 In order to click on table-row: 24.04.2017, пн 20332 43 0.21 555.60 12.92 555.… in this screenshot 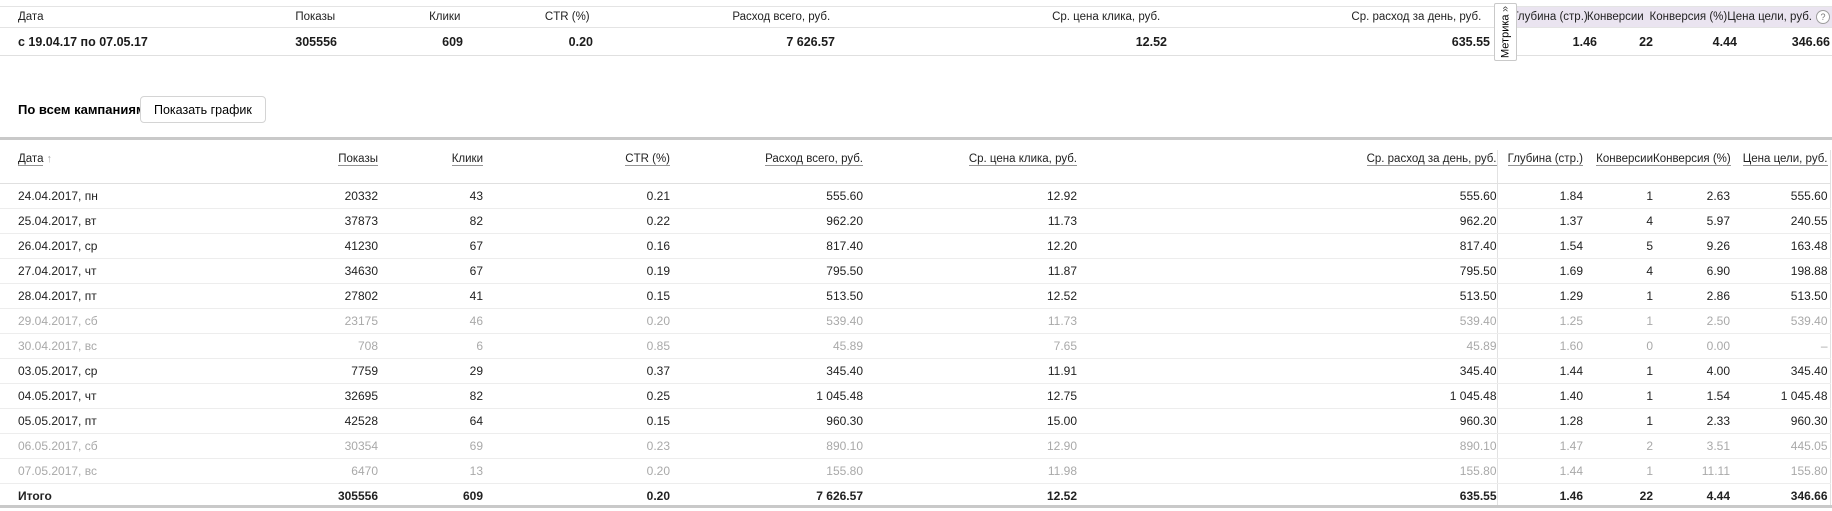, I will do `click(915, 196)`.